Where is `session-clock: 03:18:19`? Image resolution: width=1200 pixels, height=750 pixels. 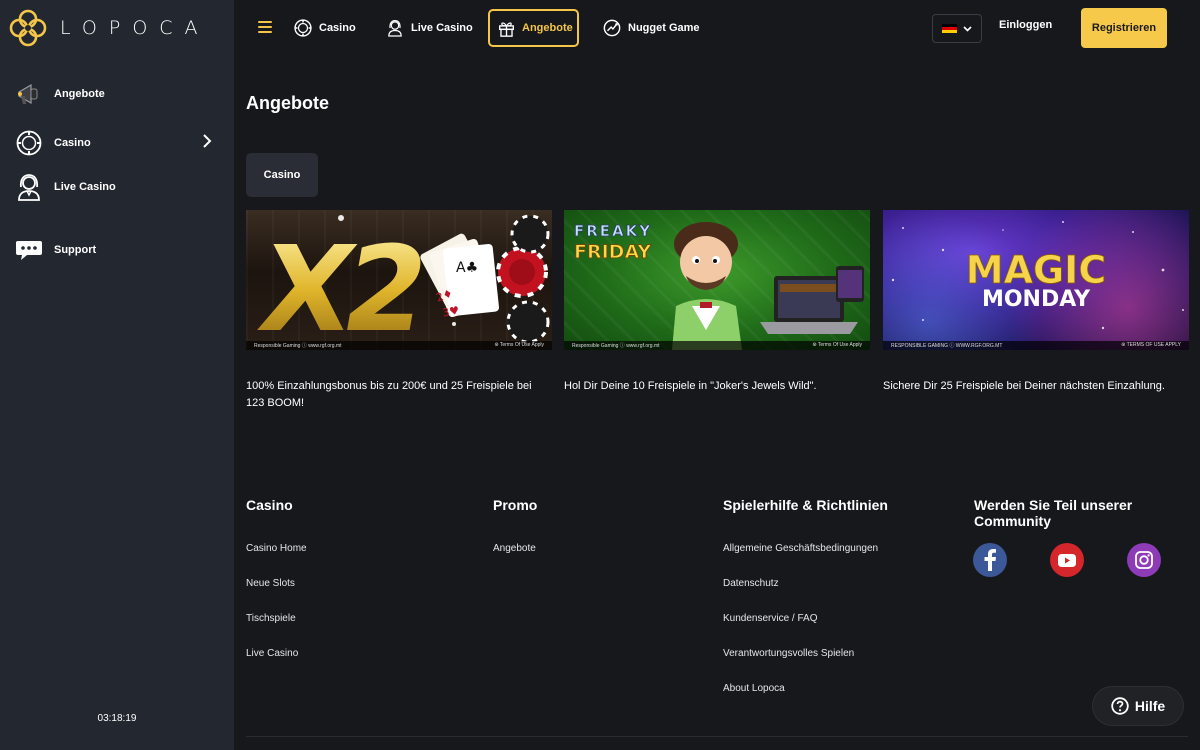 session-clock: 03:18:19 is located at coordinates (117, 718).